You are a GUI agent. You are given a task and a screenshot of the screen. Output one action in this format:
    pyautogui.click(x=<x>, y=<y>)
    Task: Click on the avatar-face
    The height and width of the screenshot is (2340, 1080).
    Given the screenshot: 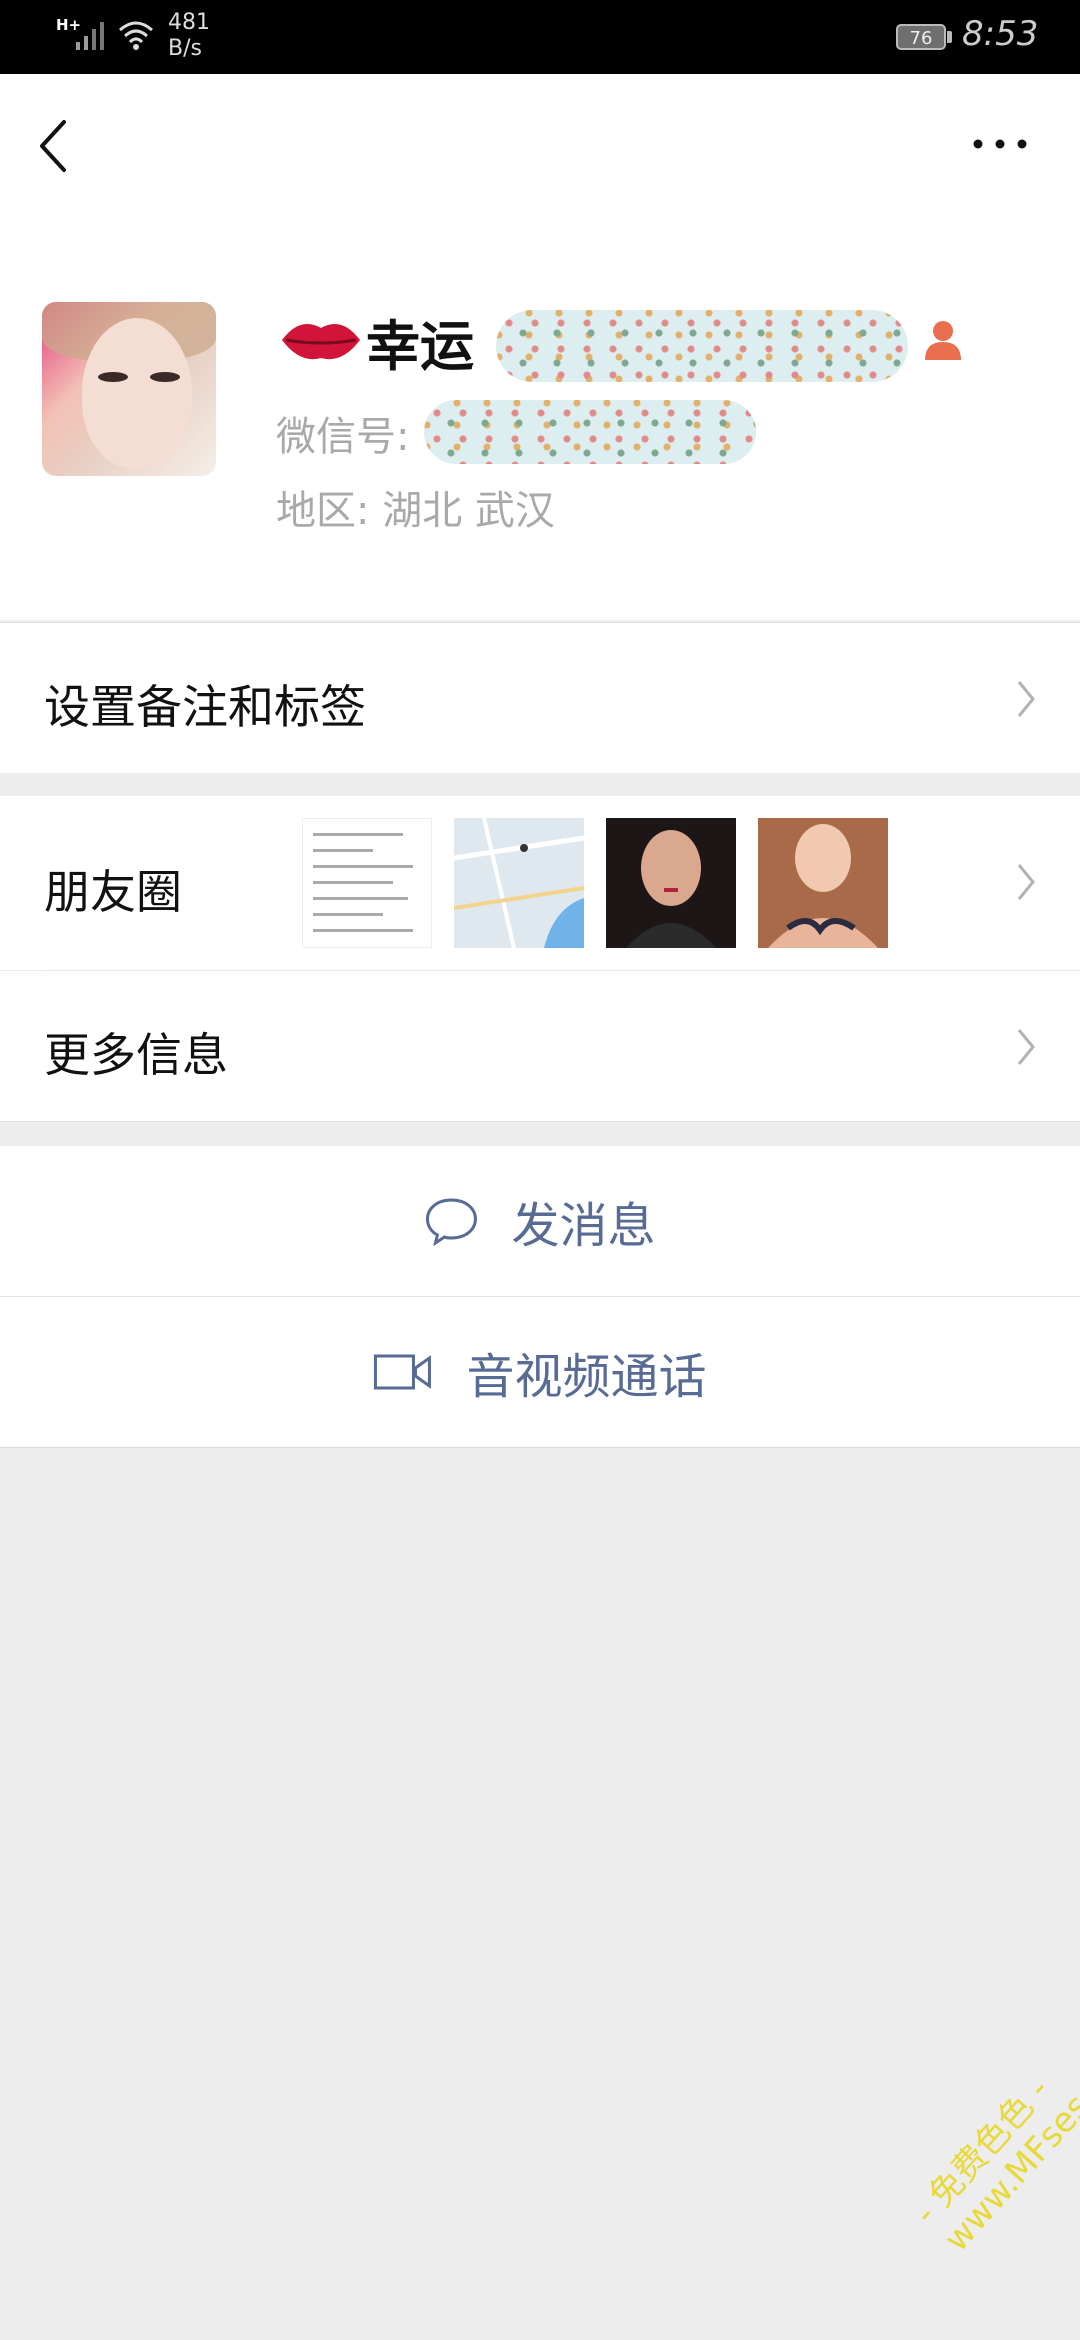 What is the action you would take?
    pyautogui.click(x=137, y=393)
    